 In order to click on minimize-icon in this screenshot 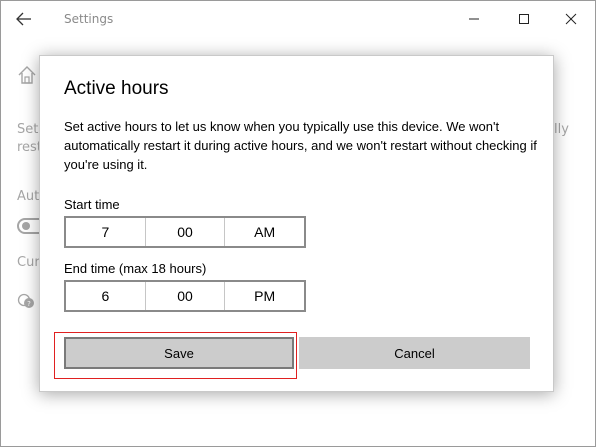, I will do `click(474, 19)`.